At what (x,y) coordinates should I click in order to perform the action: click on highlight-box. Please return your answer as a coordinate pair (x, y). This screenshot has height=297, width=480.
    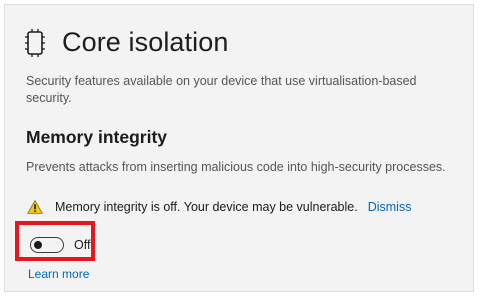
    Looking at the image, I should click on (55, 241).